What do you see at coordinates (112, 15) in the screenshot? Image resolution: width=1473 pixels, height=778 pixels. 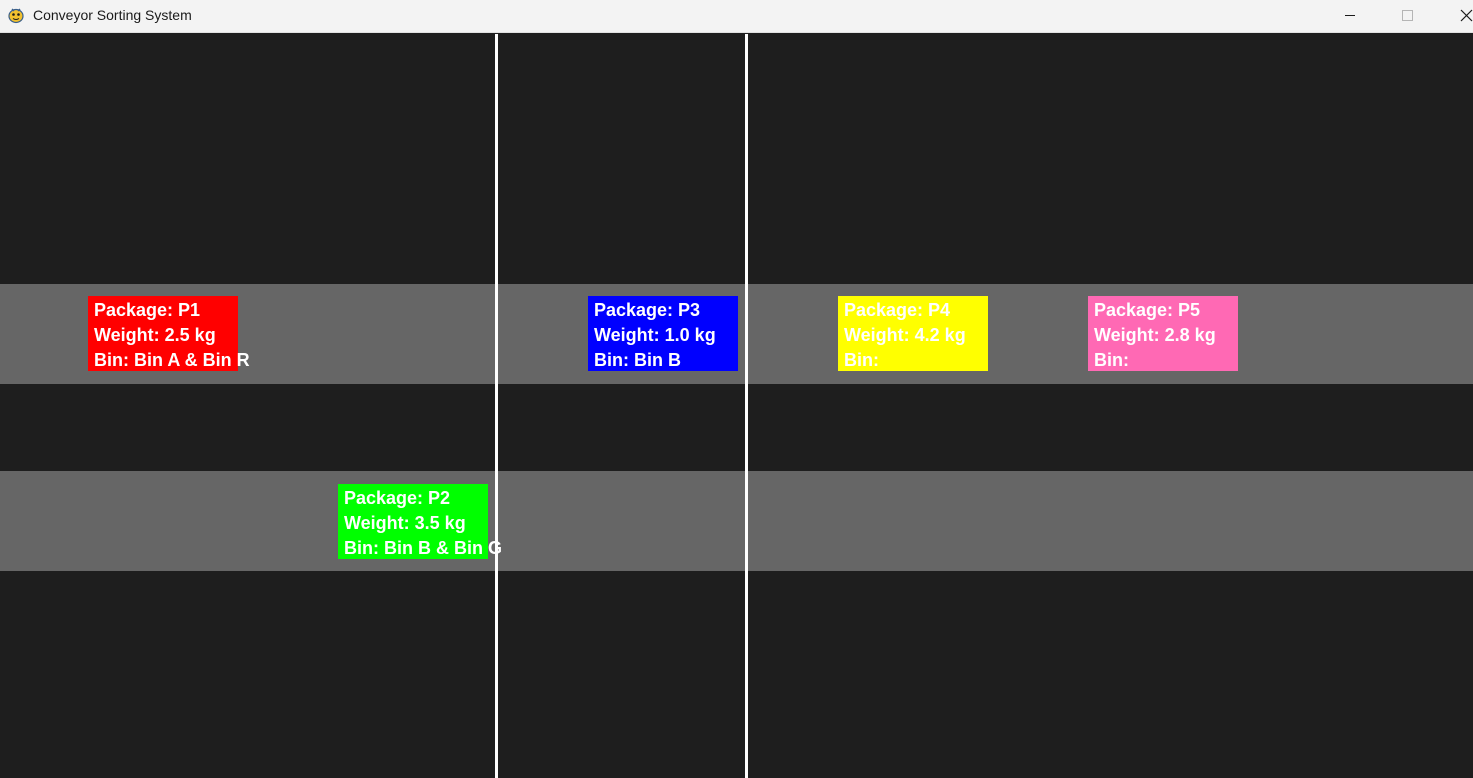 I see `window-title: Conveyor Sorting System` at bounding box center [112, 15].